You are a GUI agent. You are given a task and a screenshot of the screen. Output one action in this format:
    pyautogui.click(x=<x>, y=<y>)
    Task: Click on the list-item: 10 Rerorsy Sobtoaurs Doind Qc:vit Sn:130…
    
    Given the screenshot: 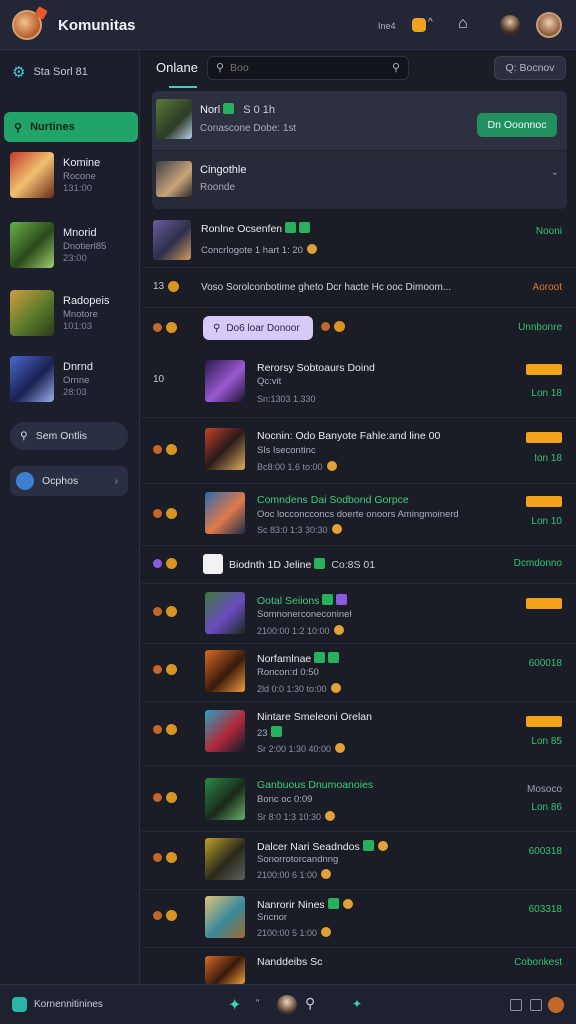 What is the action you would take?
    pyautogui.click(x=358, y=384)
    